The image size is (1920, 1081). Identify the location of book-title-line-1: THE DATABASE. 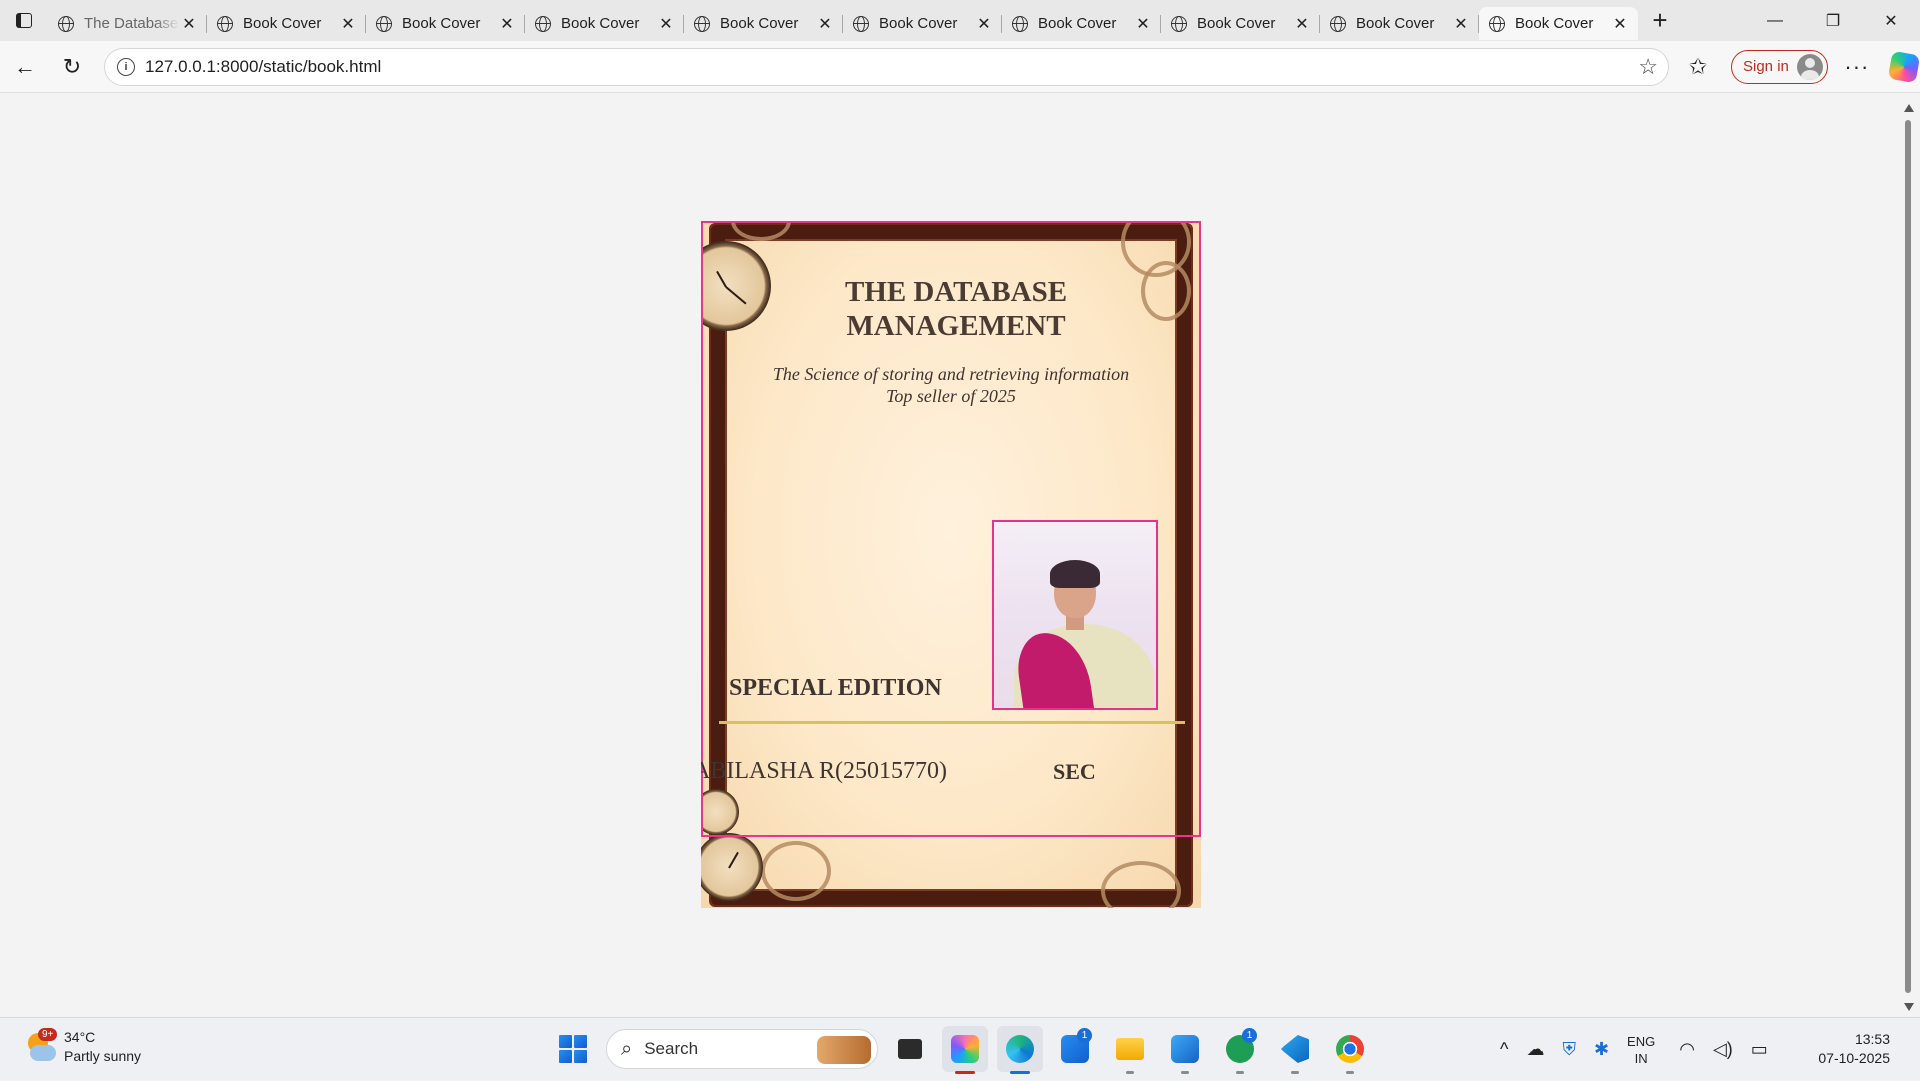
(956, 292).